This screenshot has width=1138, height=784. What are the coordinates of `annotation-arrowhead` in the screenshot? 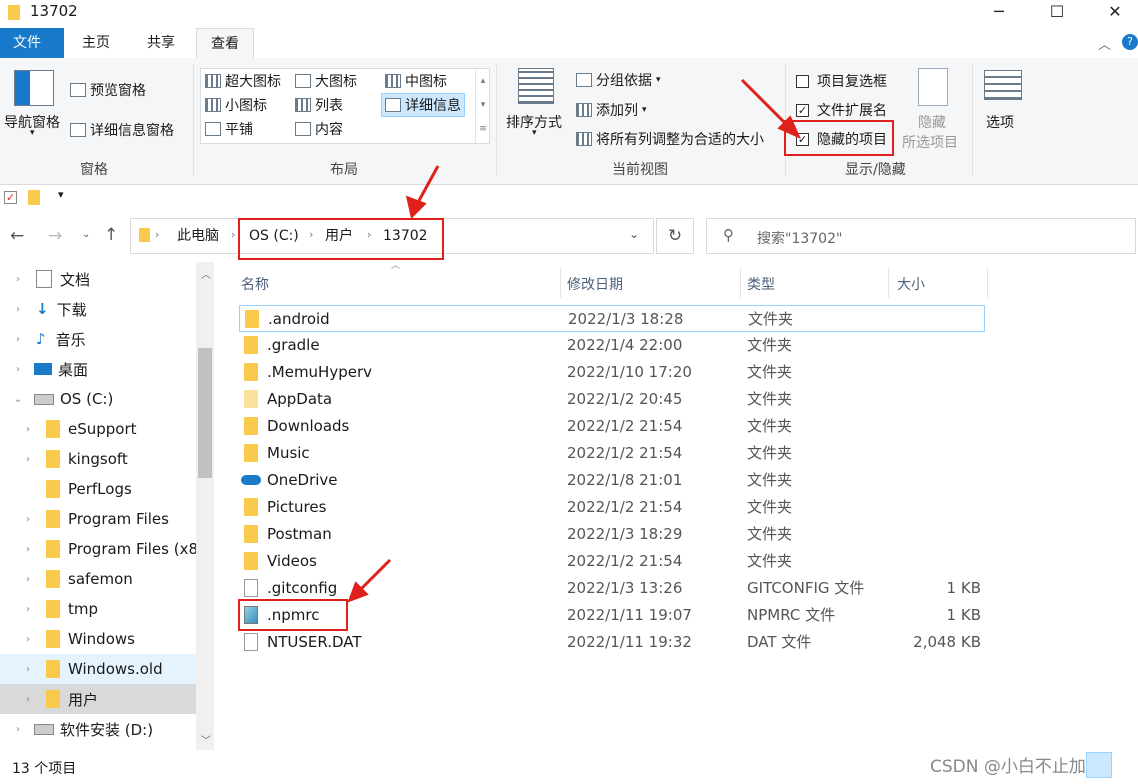 It's located at (416, 207).